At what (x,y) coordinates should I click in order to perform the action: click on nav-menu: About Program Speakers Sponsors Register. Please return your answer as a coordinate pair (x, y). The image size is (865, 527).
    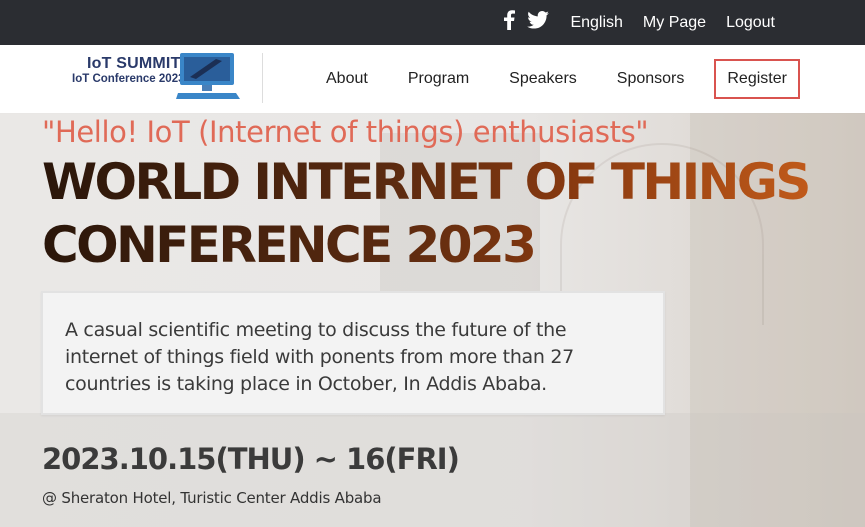
    Looking at the image, I should click on (553, 79).